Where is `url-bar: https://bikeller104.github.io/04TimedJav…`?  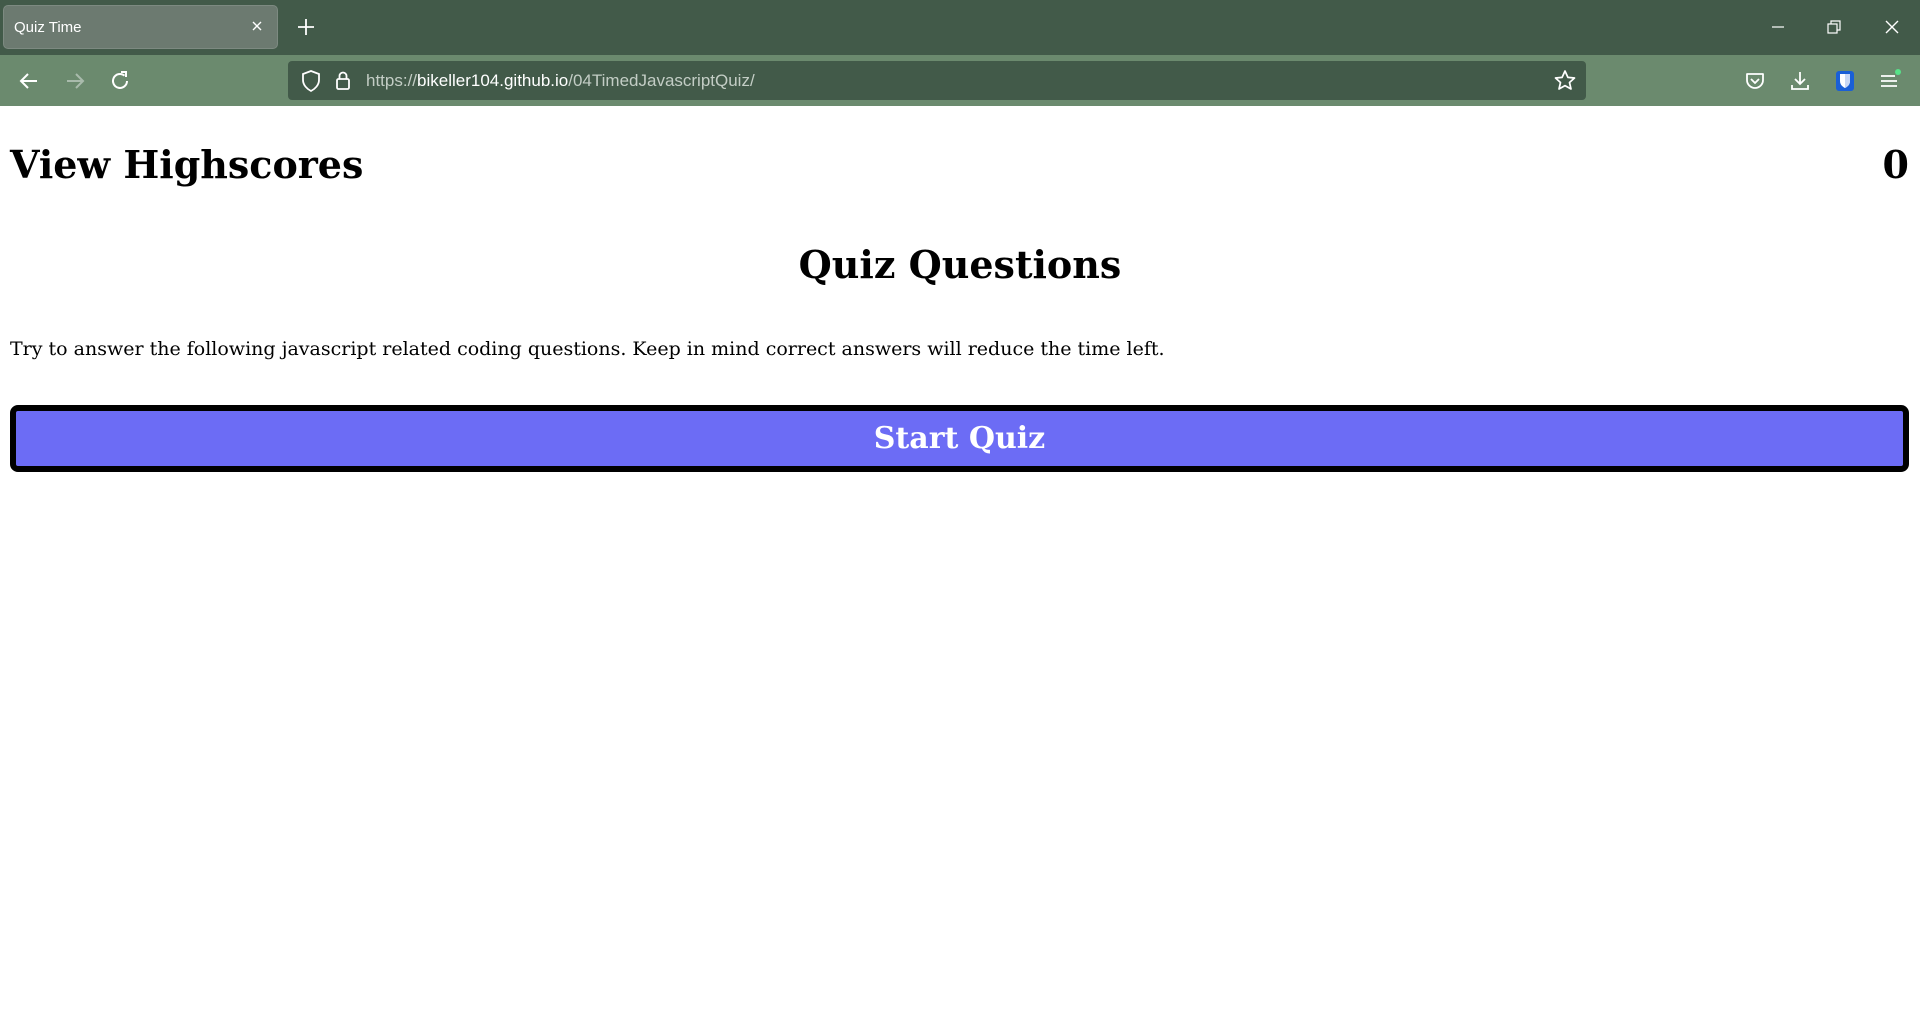 url-bar: https://bikeller104.github.io/04TimedJav… is located at coordinates (937, 80).